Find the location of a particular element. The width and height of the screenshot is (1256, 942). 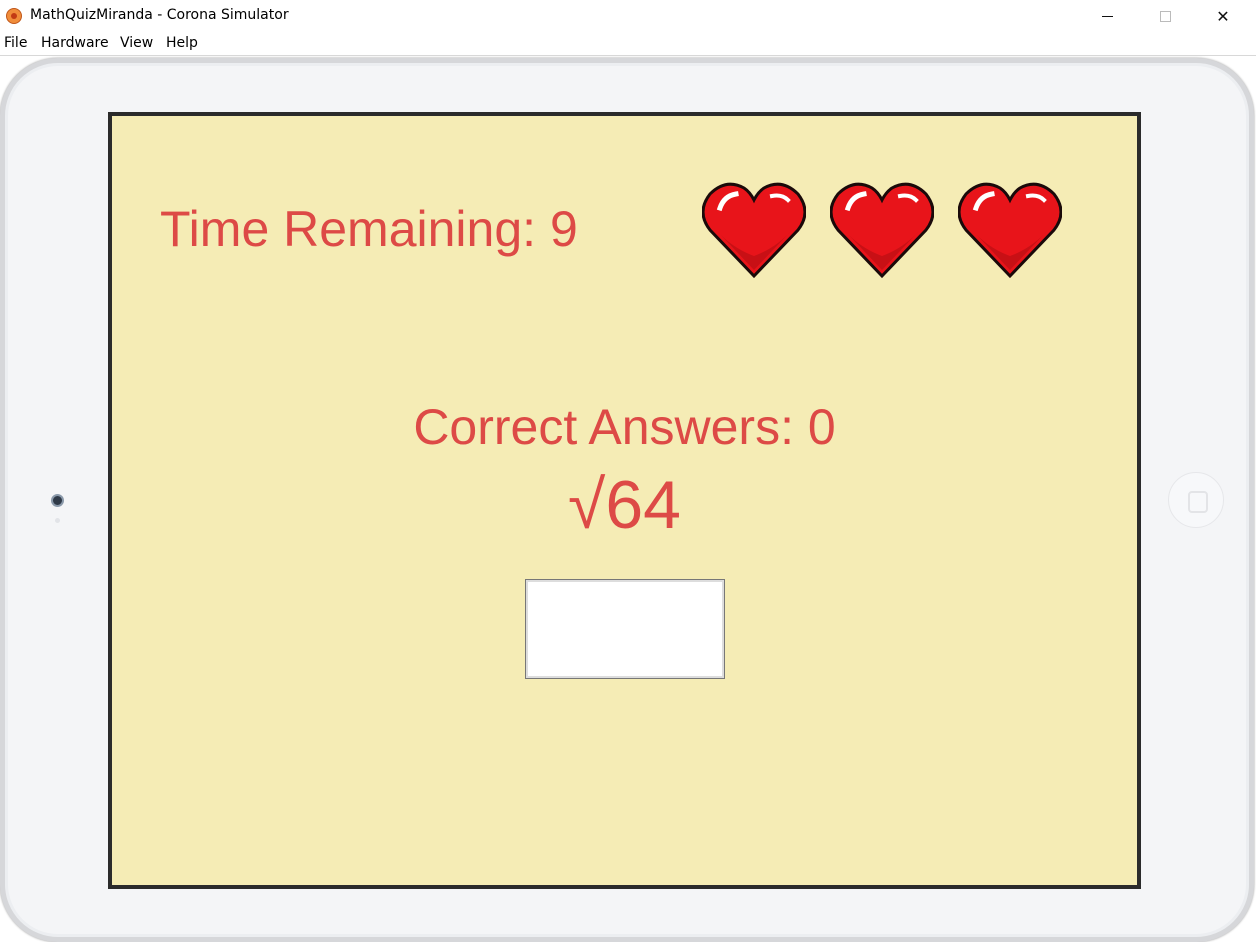

menu-help: Help is located at coordinates (182, 43).